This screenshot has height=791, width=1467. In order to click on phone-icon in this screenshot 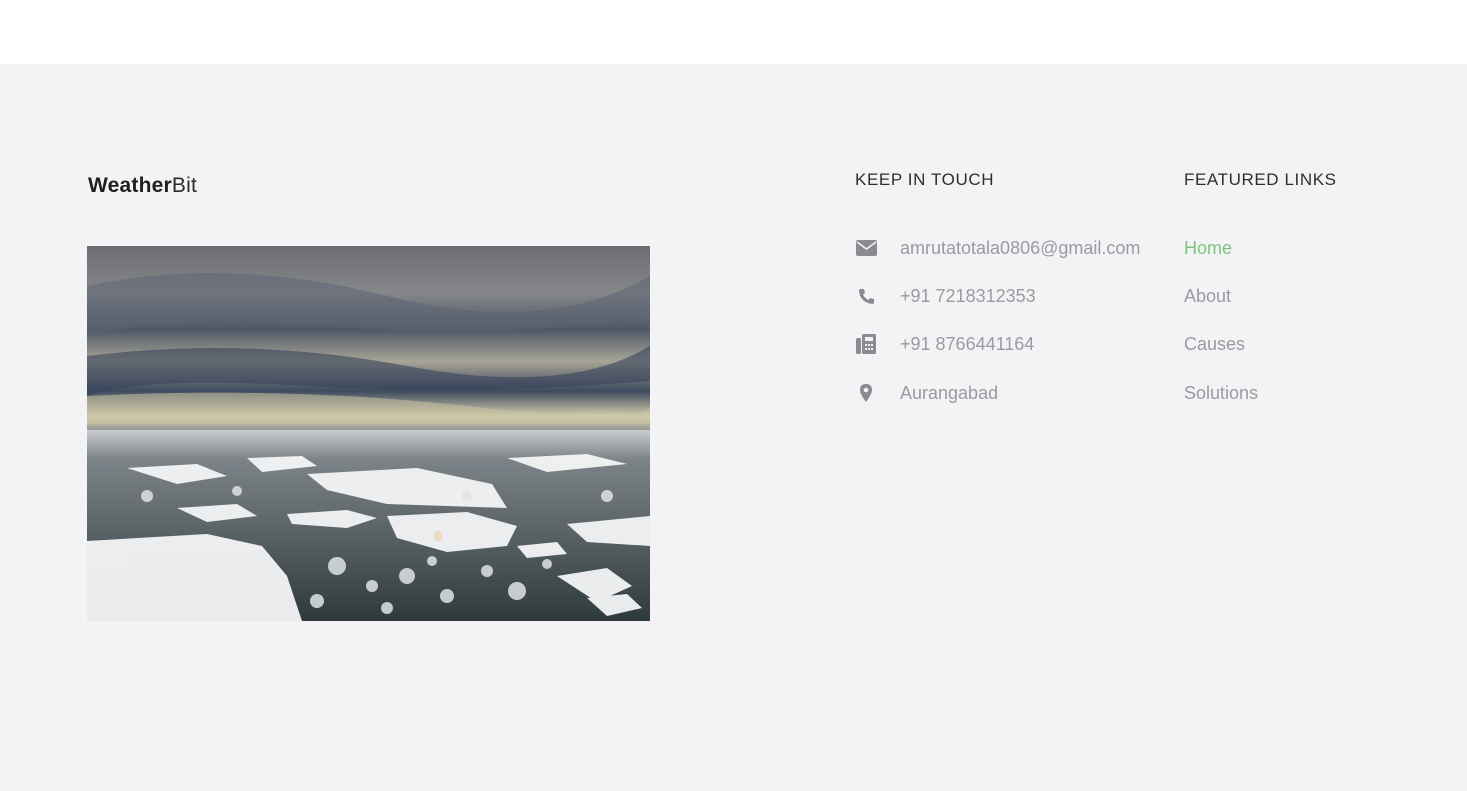, I will do `click(866, 296)`.